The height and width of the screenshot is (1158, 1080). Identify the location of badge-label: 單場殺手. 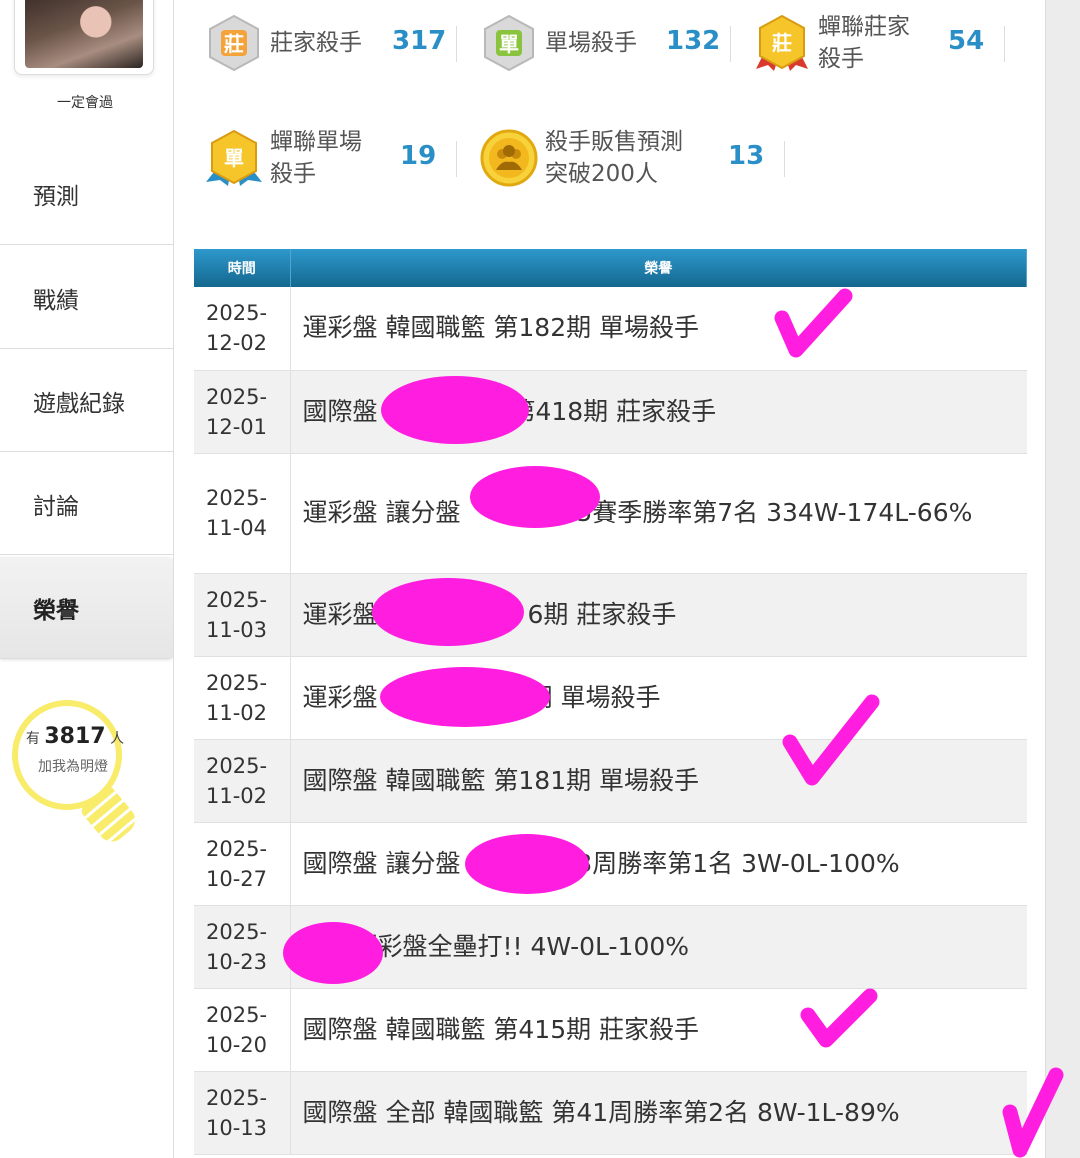
(591, 43).